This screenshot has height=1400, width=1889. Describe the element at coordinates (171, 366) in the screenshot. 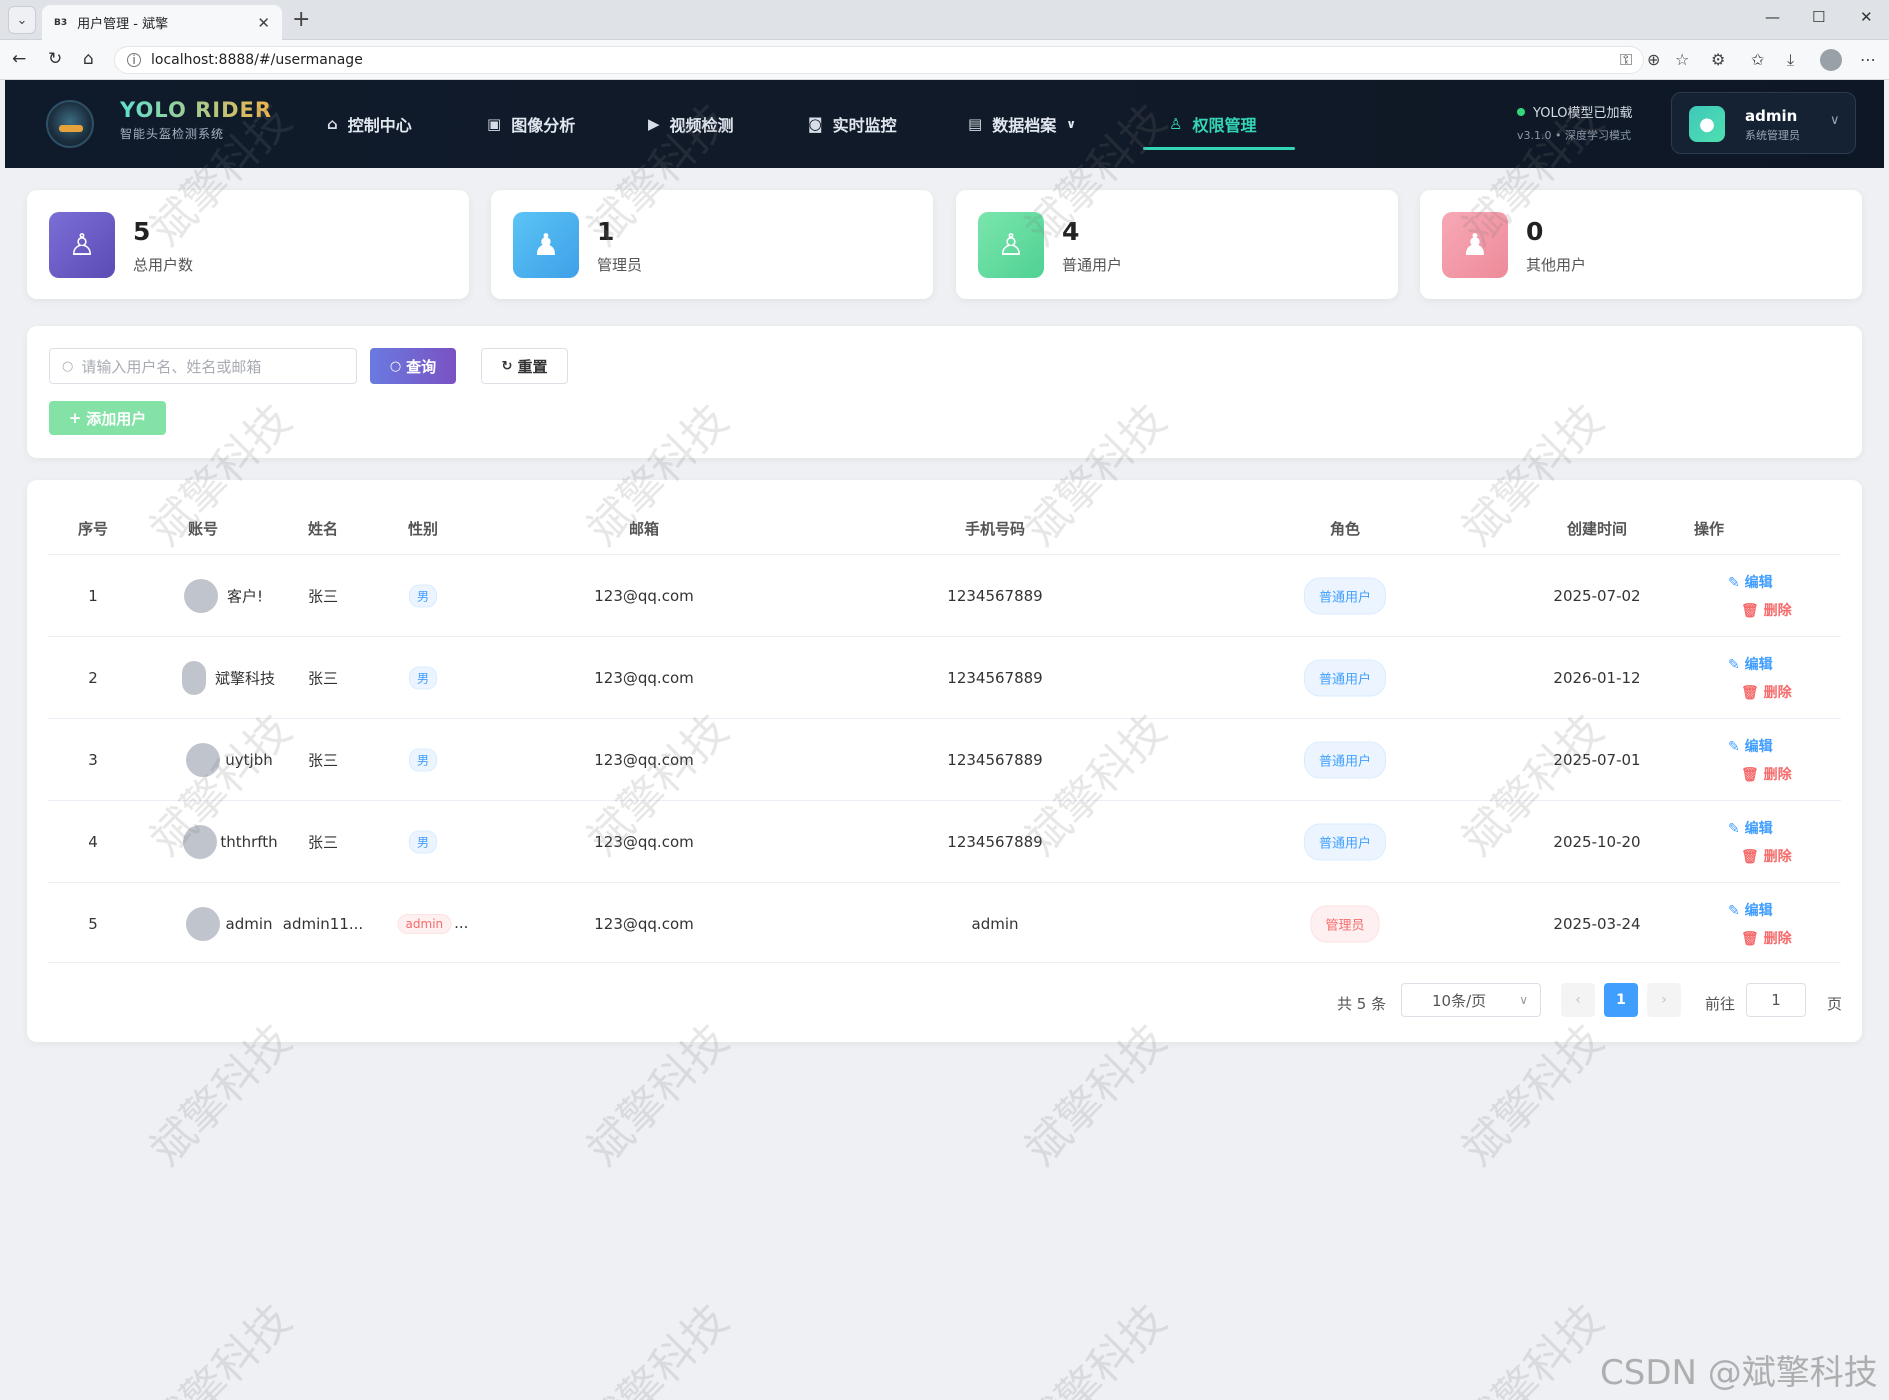

I see `search-placeholder: 请输入用户名、姓名或邮箱` at that location.